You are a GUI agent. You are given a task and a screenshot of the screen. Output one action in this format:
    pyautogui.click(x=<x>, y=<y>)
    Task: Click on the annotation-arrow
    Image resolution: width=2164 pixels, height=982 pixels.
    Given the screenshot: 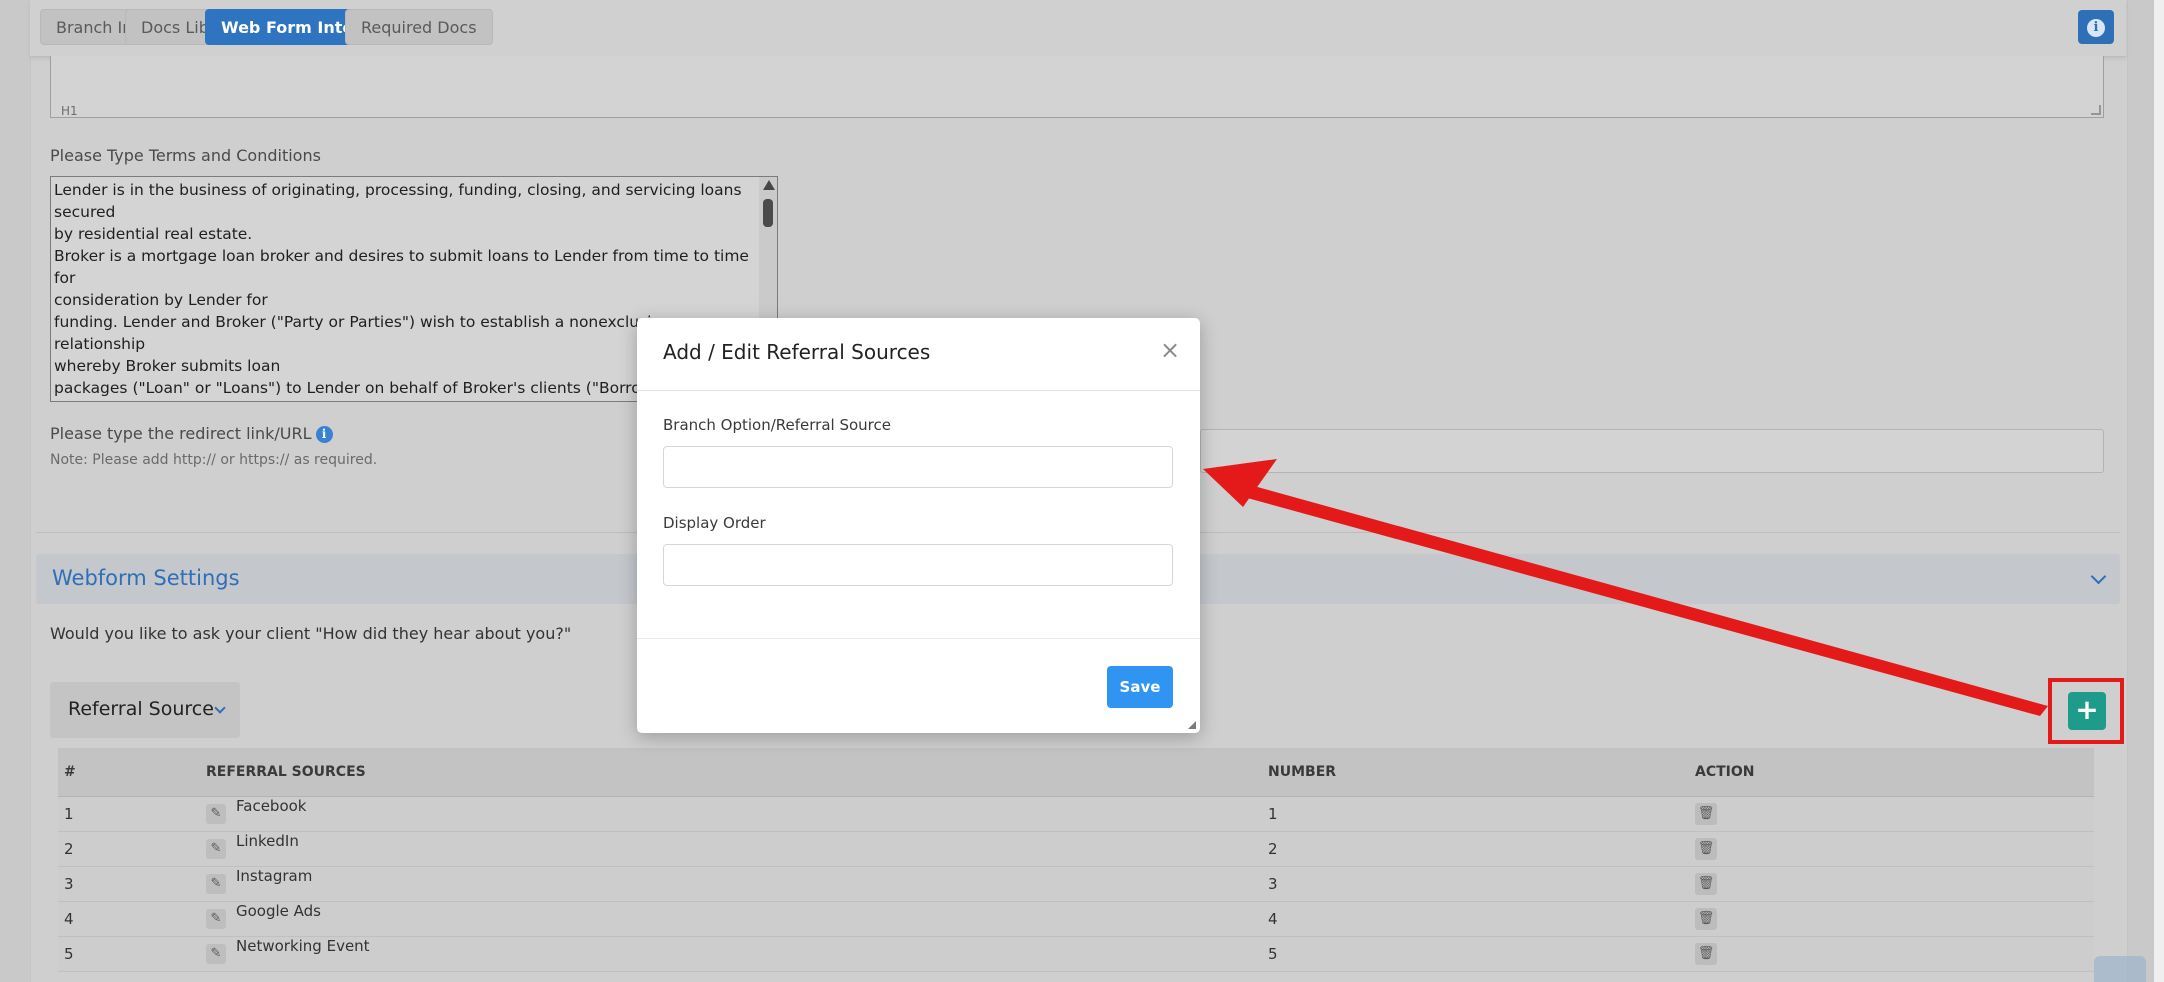 What is the action you would take?
    pyautogui.click(x=1625, y=587)
    